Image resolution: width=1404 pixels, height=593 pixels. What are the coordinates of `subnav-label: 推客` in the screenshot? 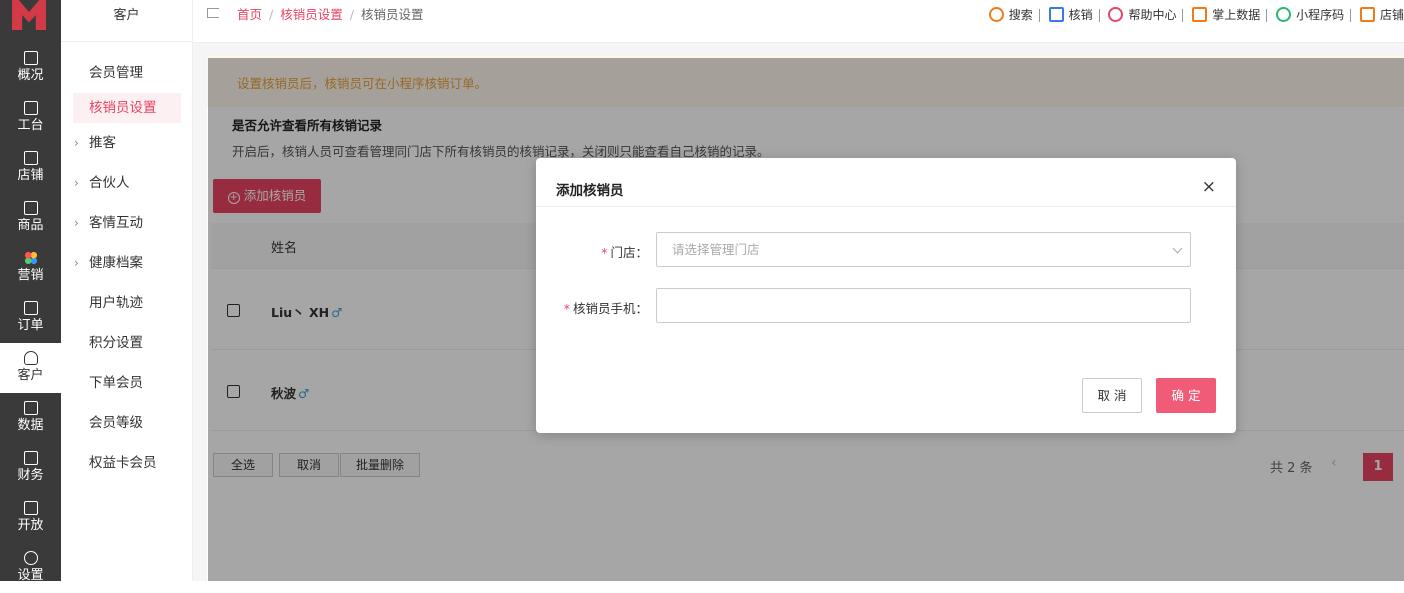 It's located at (102, 143).